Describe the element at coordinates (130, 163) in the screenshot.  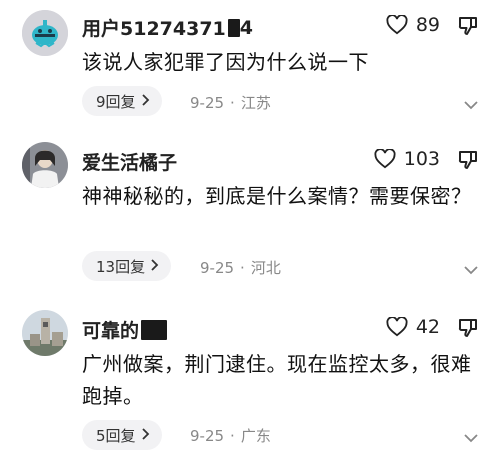
I see `username-text: 爱生活橘子` at that location.